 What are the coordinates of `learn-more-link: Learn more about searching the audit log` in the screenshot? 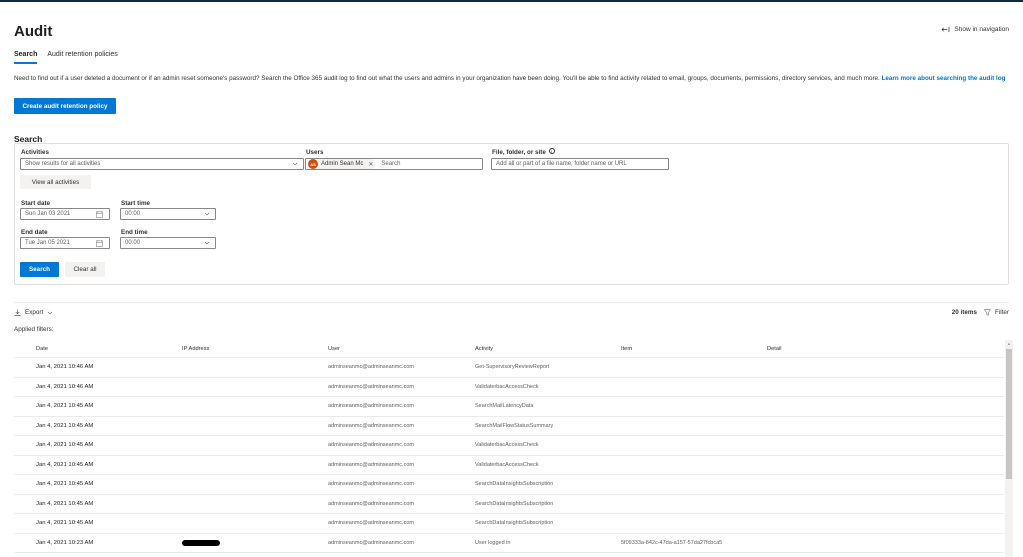 It's located at (944, 78).